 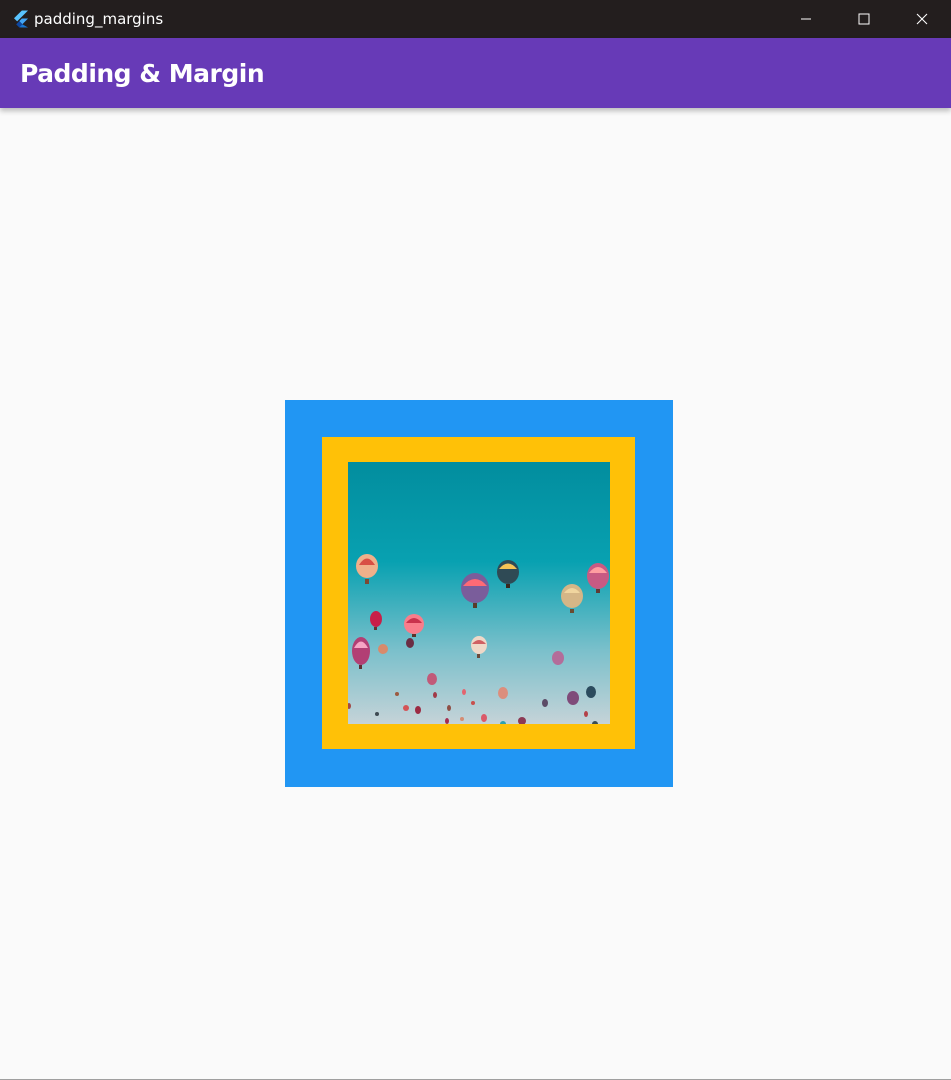 I want to click on inner-padding-container, so click(x=478, y=593).